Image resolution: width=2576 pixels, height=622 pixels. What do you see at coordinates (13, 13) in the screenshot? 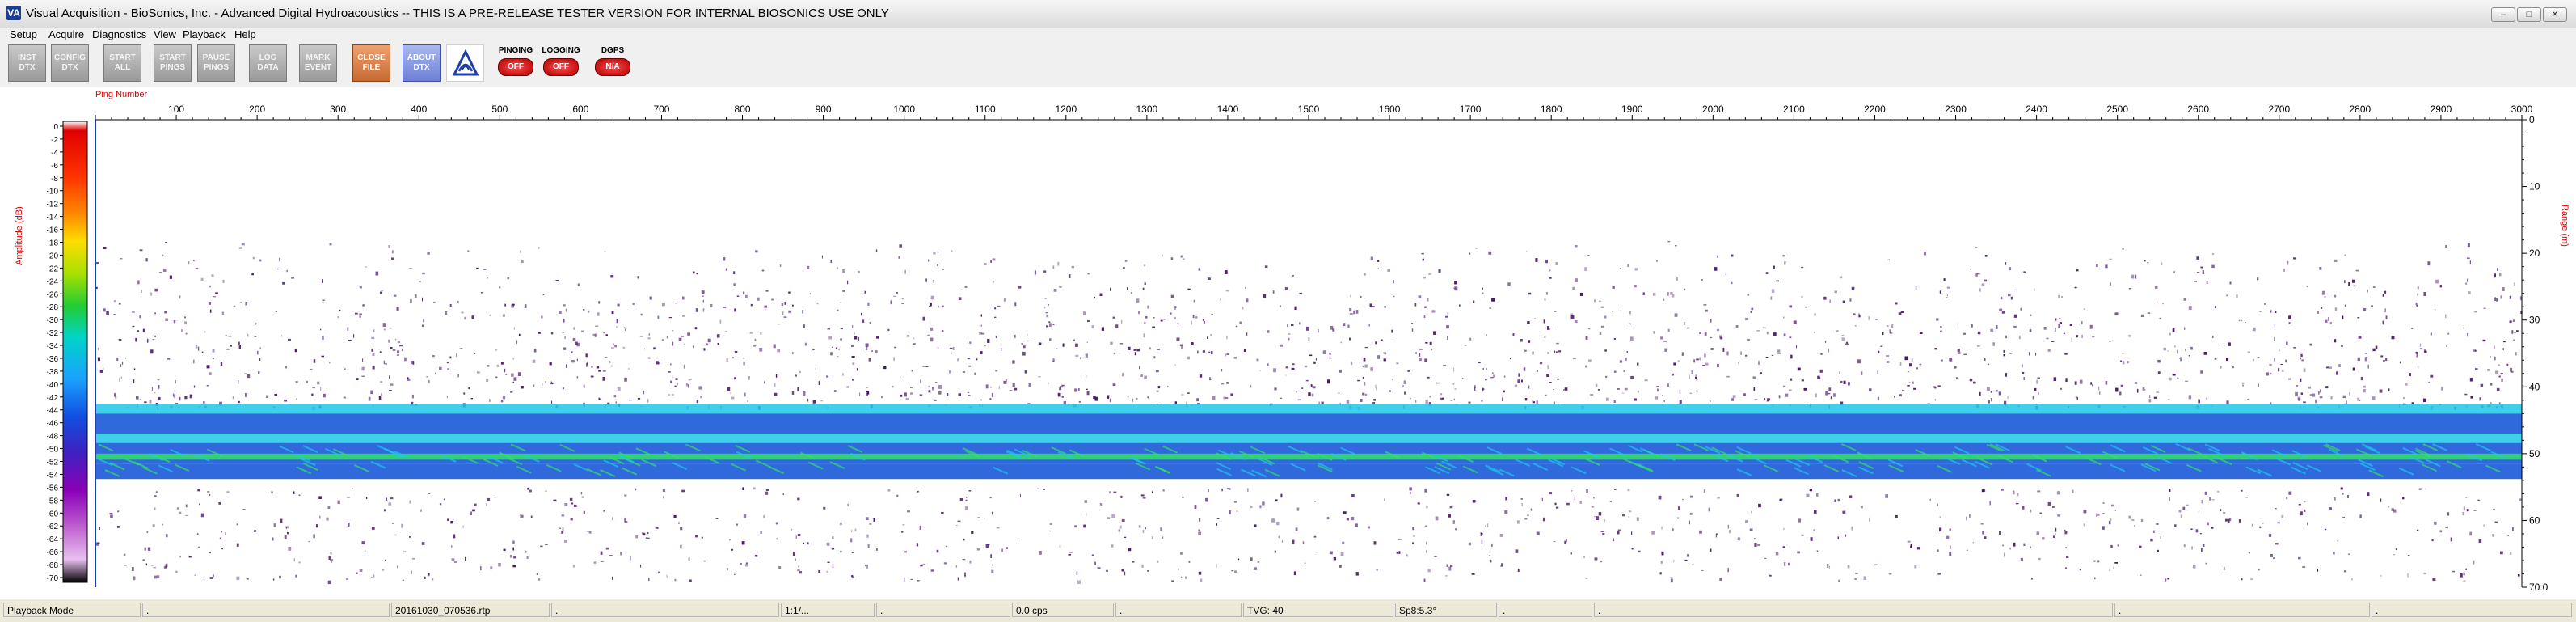
I see `app-icon: VA` at bounding box center [13, 13].